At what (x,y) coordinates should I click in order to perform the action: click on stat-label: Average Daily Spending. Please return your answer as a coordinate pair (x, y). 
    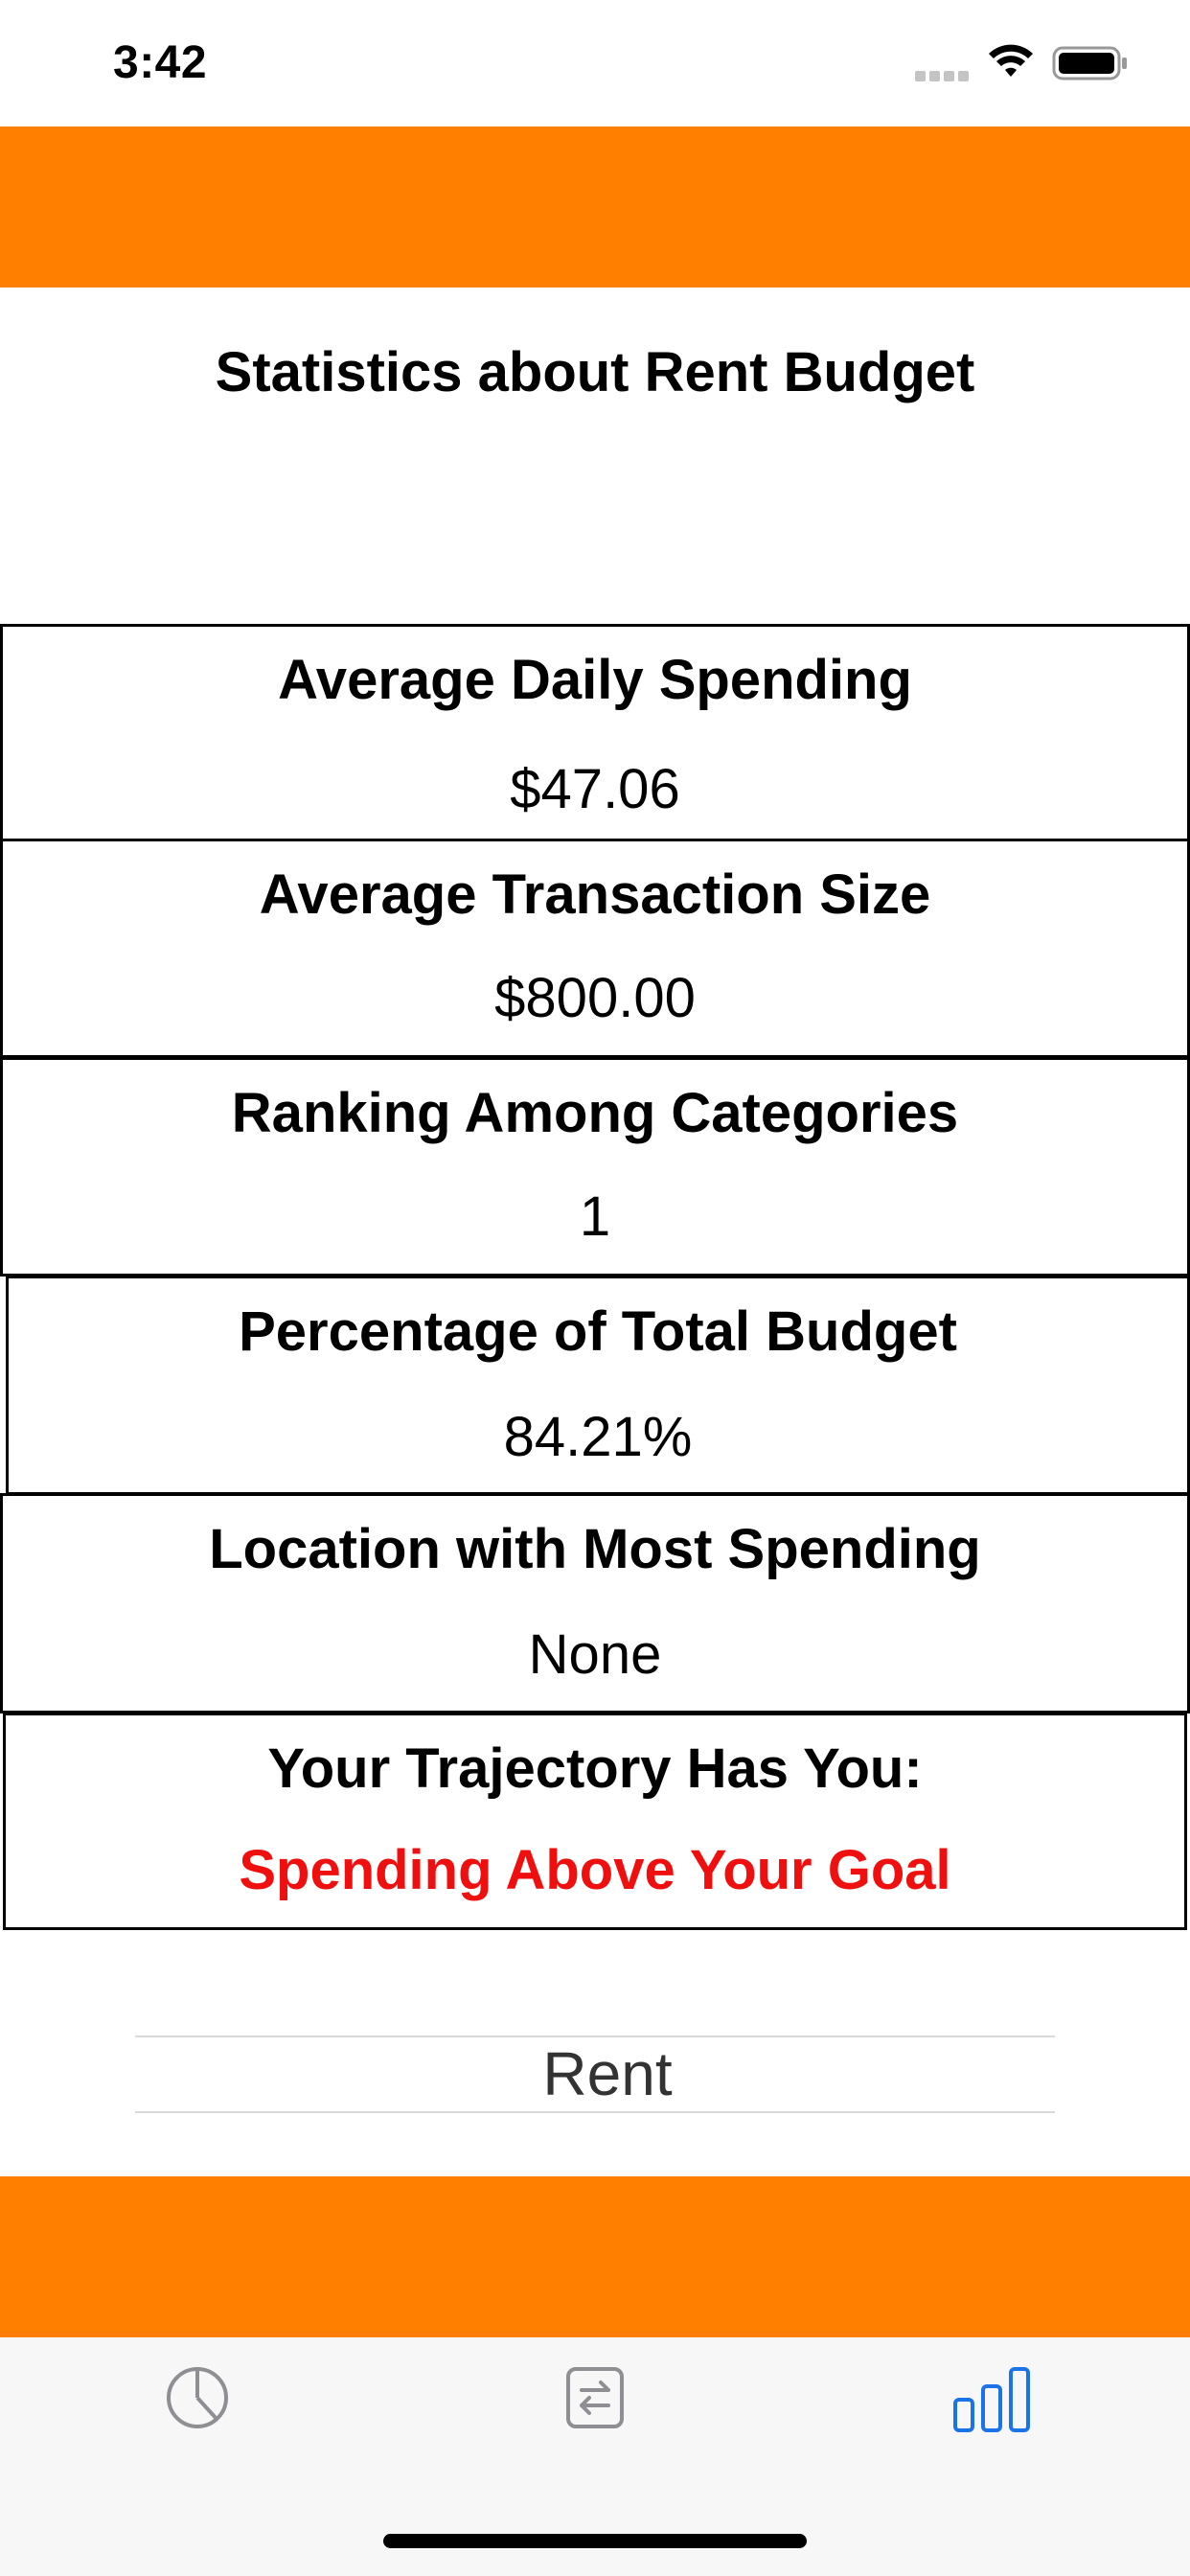
    Looking at the image, I should click on (595, 680).